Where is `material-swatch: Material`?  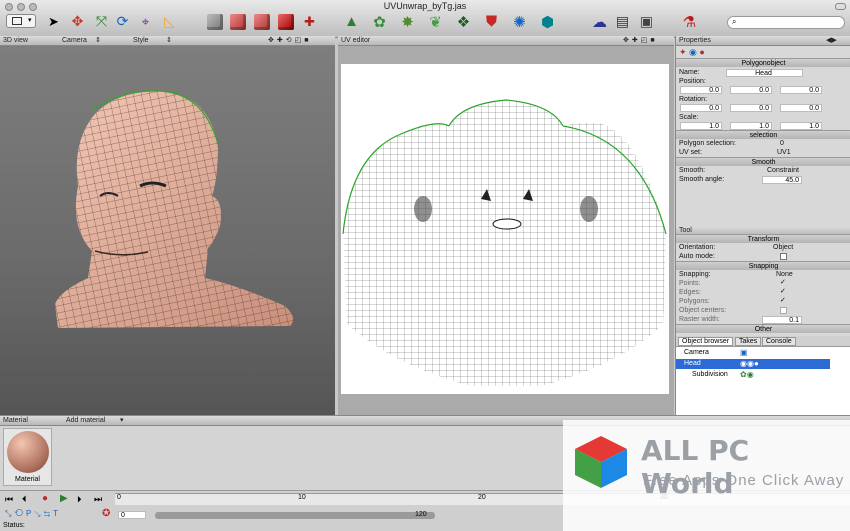
material-swatch: Material is located at coordinates (27, 457).